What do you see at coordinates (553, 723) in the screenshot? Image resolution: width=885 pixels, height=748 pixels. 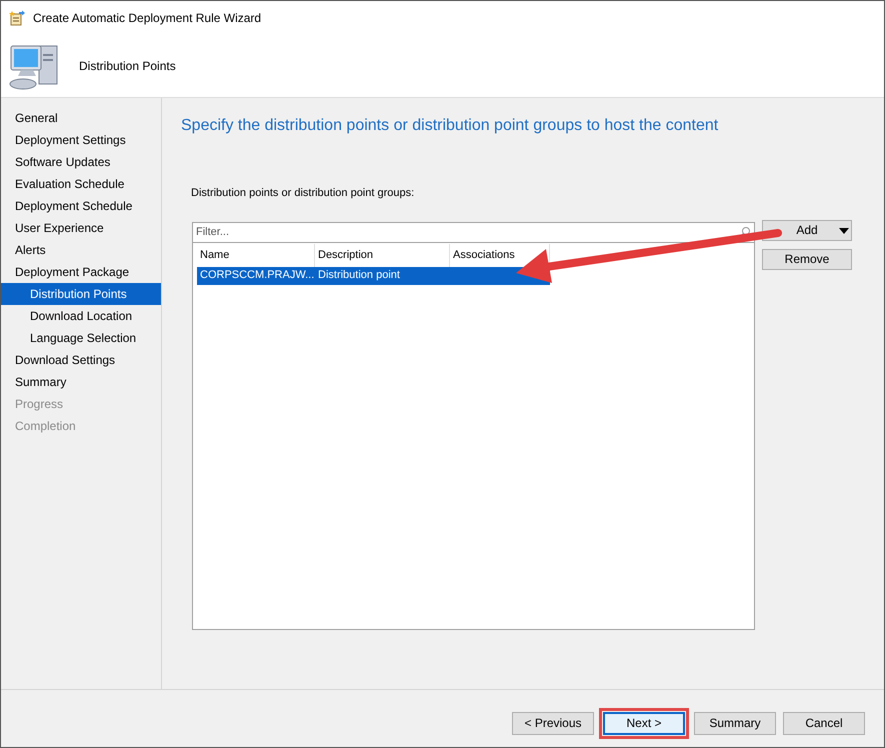 I see `previous-button: < Previous` at bounding box center [553, 723].